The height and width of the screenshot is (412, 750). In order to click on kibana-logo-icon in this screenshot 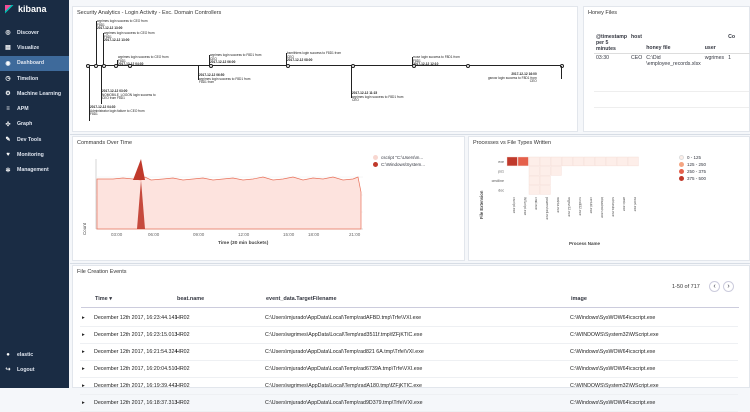, I will do `click(9, 9)`.